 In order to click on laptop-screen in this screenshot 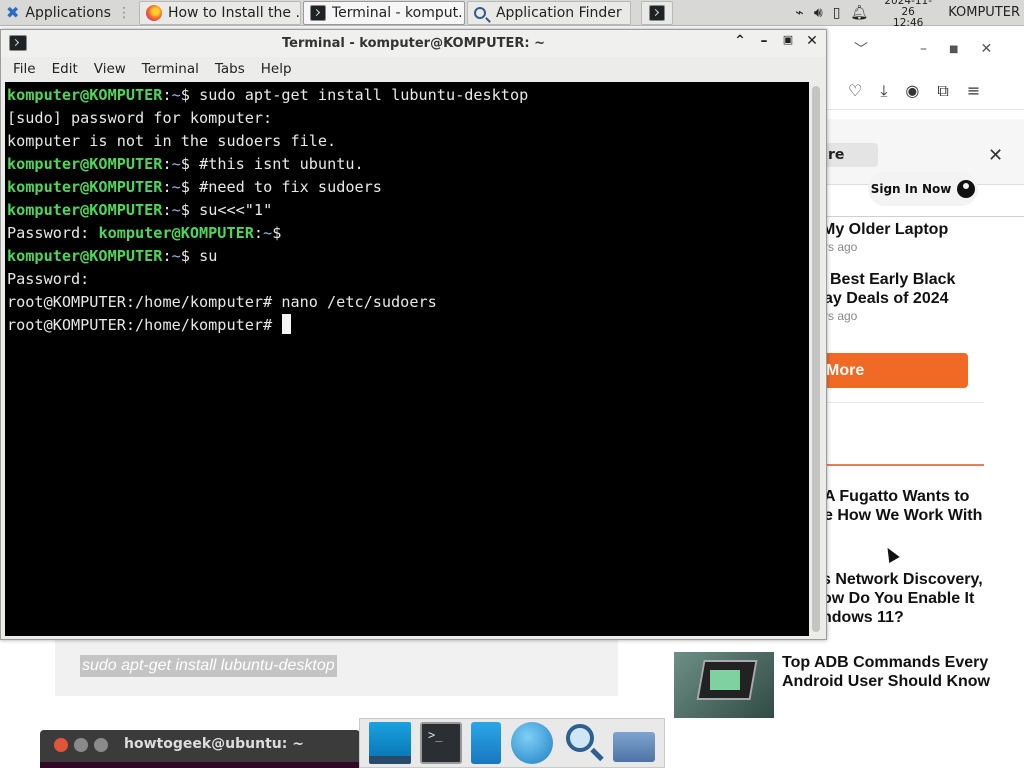, I will do `click(725, 680)`.